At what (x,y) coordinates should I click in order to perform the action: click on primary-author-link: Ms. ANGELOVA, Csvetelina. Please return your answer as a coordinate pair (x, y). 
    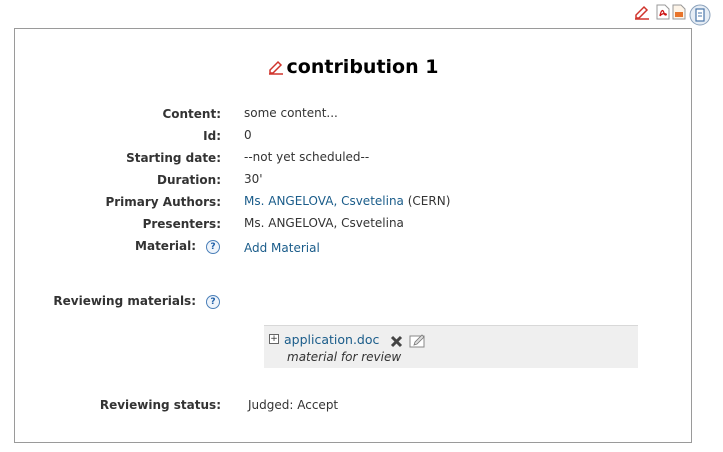
    Looking at the image, I should click on (324, 201).